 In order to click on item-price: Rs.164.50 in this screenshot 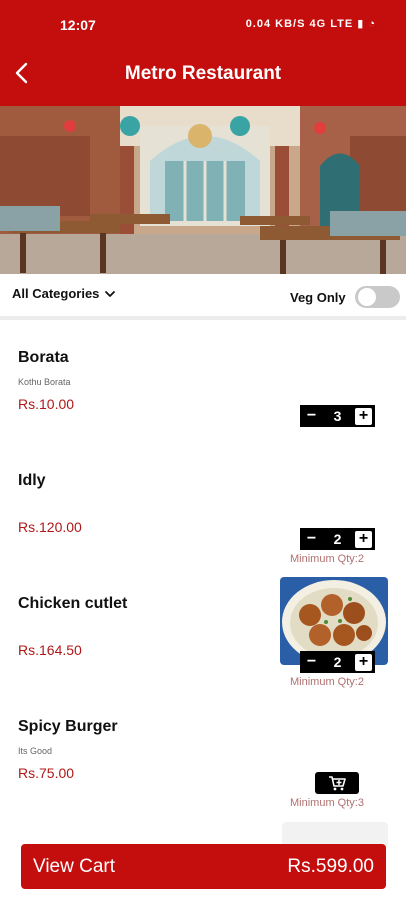, I will do `click(50, 650)`.